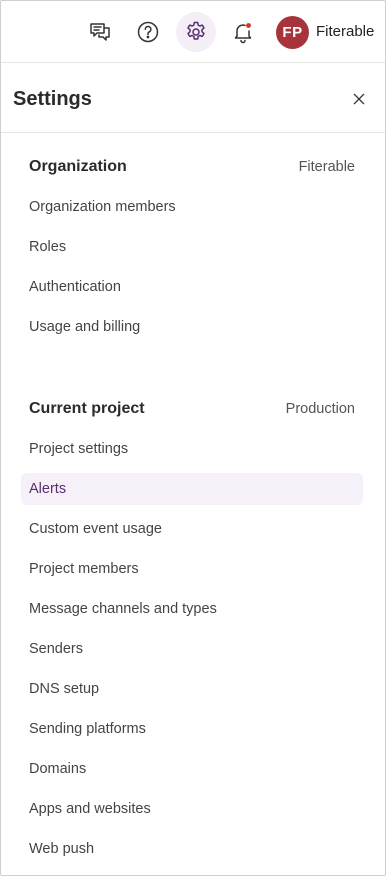 The height and width of the screenshot is (876, 386). Describe the element at coordinates (192, 412) in the screenshot. I see `project-section-header: Current project Production` at that location.